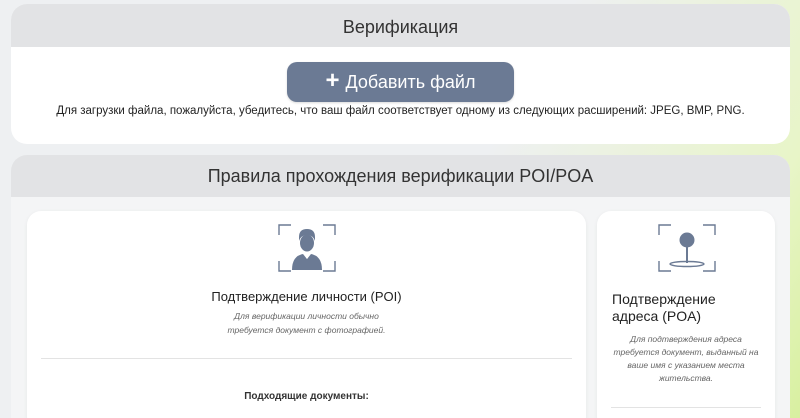  I want to click on add-file-label: Добавить файл, so click(410, 81).